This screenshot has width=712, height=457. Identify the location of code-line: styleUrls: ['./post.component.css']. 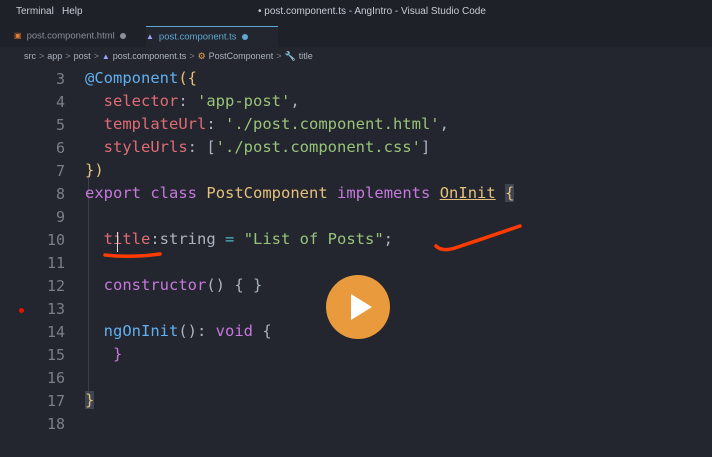
(267, 147).